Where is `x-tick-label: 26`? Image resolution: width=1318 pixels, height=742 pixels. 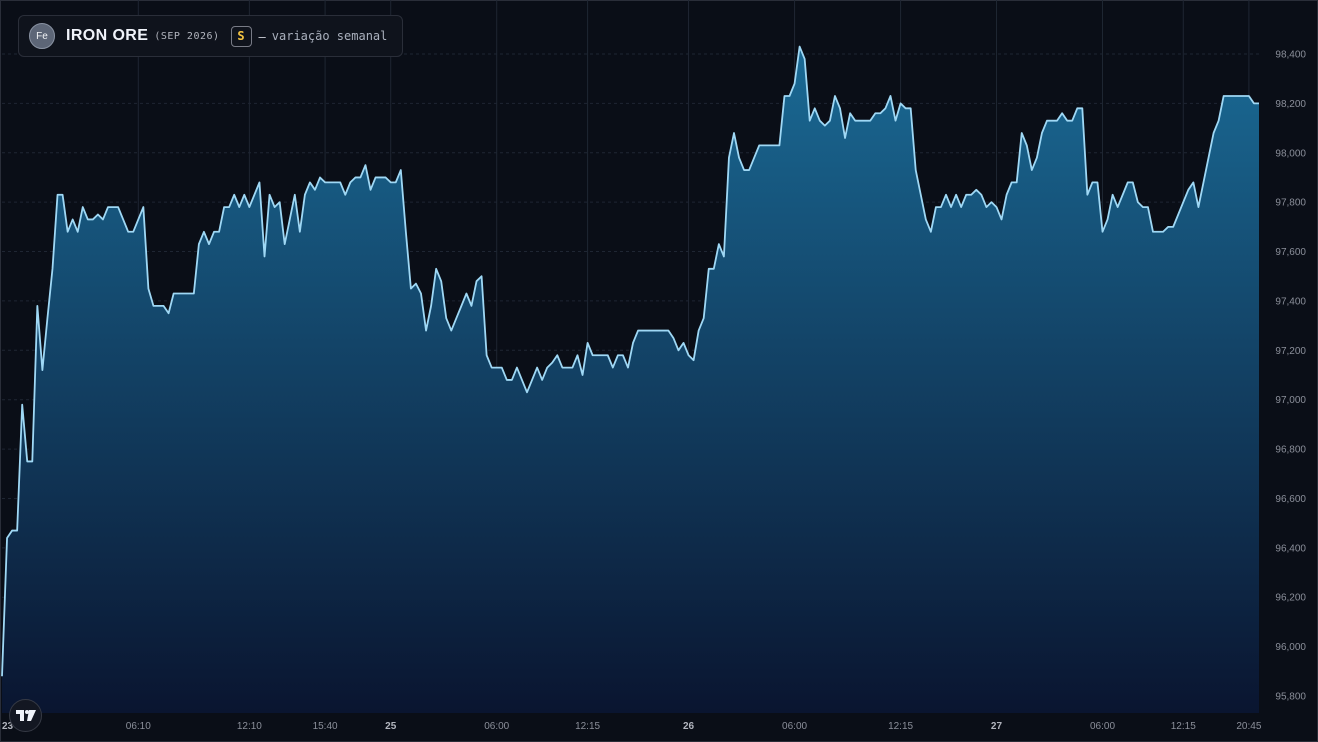
x-tick-label: 26 is located at coordinates (689, 726).